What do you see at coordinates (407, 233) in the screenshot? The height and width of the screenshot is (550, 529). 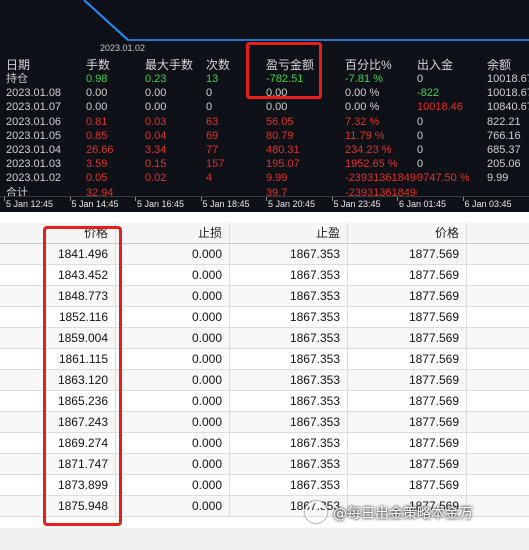 I see `col-header-current-price: 价格` at bounding box center [407, 233].